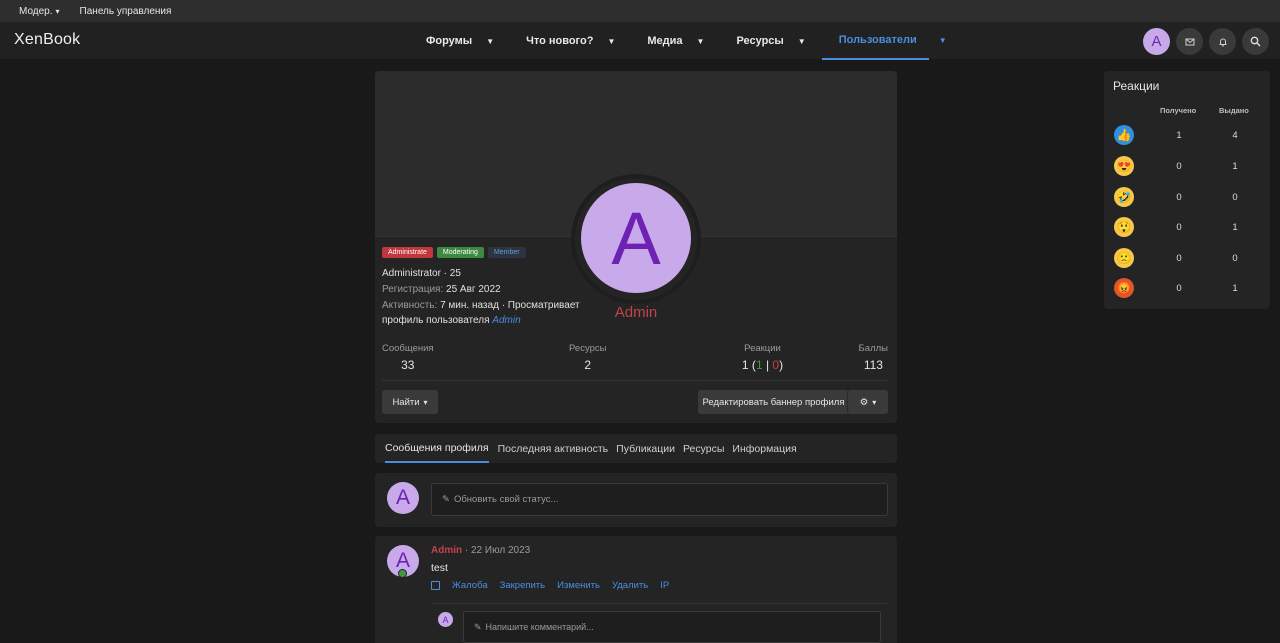  I want to click on report-link: Жалоба, so click(470, 585).